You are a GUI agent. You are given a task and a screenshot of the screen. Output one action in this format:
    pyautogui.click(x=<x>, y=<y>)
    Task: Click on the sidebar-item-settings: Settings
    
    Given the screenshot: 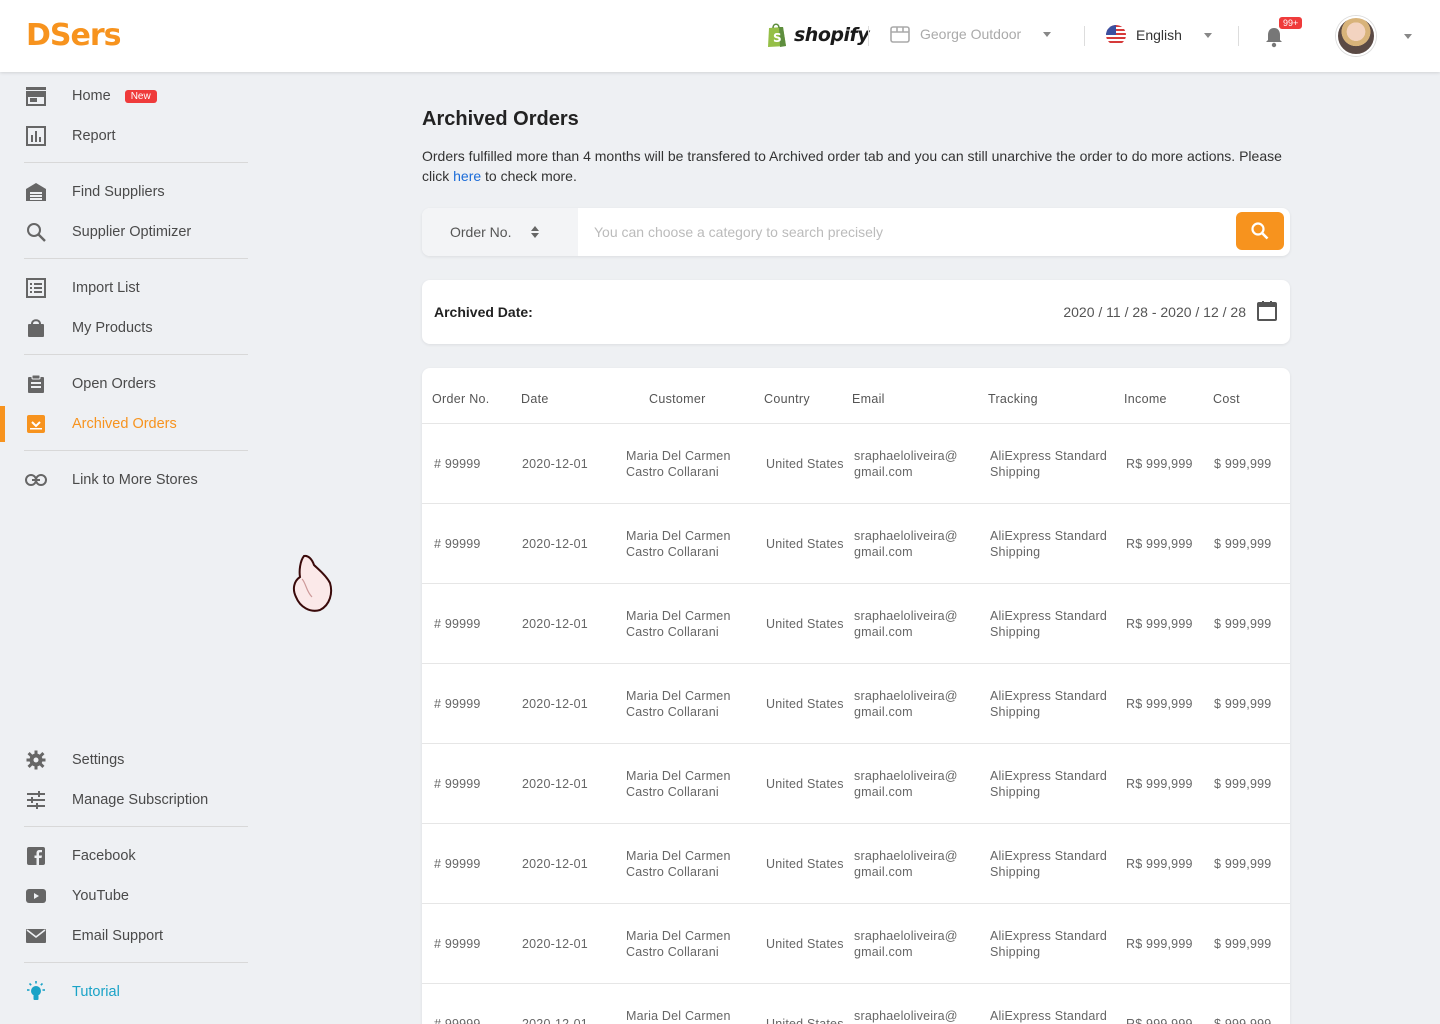 What is the action you would take?
    pyautogui.click(x=125, y=760)
    